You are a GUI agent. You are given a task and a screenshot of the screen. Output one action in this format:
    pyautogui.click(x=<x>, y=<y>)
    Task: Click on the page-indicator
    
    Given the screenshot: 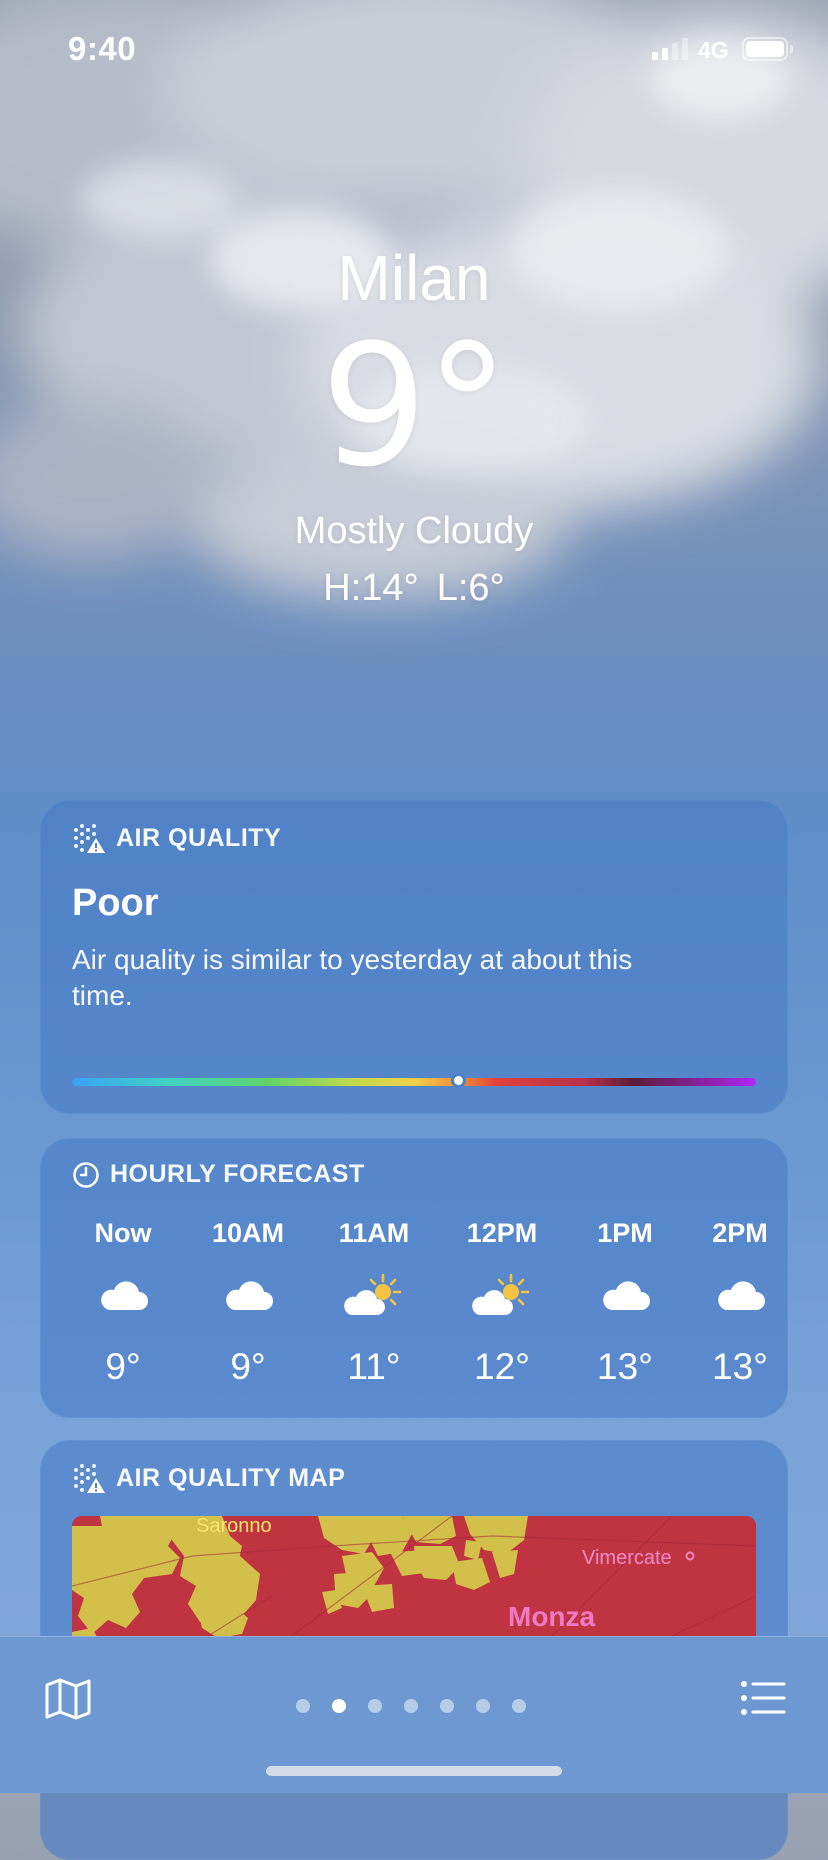 What is the action you would take?
    pyautogui.click(x=411, y=1706)
    